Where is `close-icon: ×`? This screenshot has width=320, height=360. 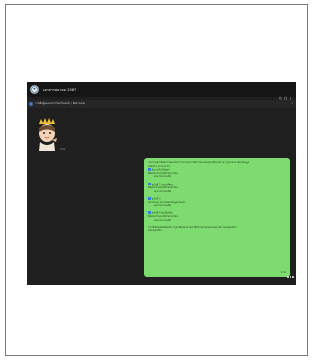 close-icon: × is located at coordinates (292, 103).